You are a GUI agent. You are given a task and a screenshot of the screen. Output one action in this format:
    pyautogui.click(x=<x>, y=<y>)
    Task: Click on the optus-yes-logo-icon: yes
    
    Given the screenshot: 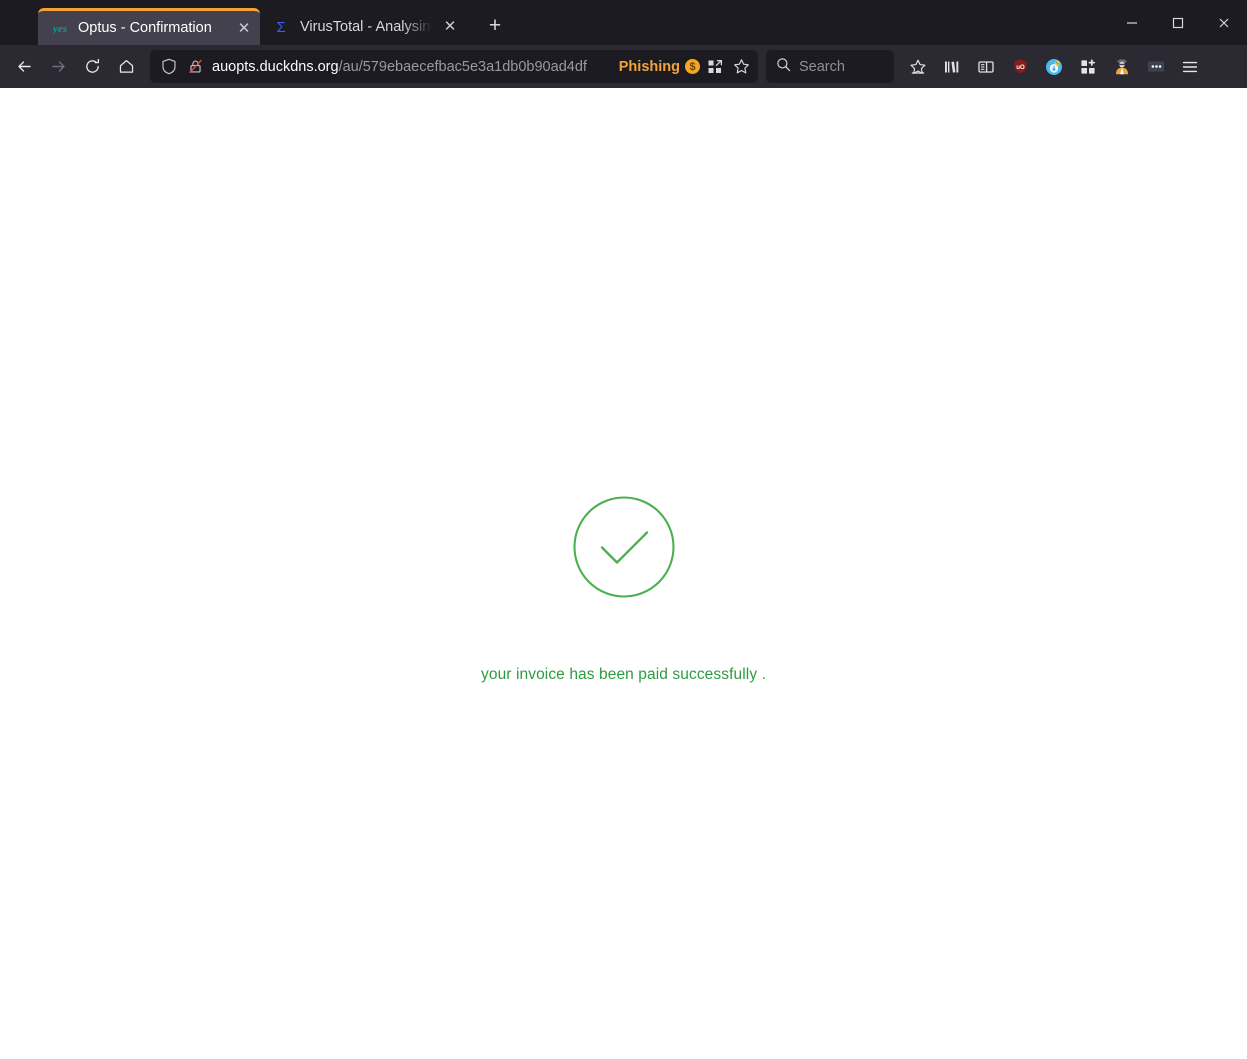 What is the action you would take?
    pyautogui.click(x=61, y=28)
    